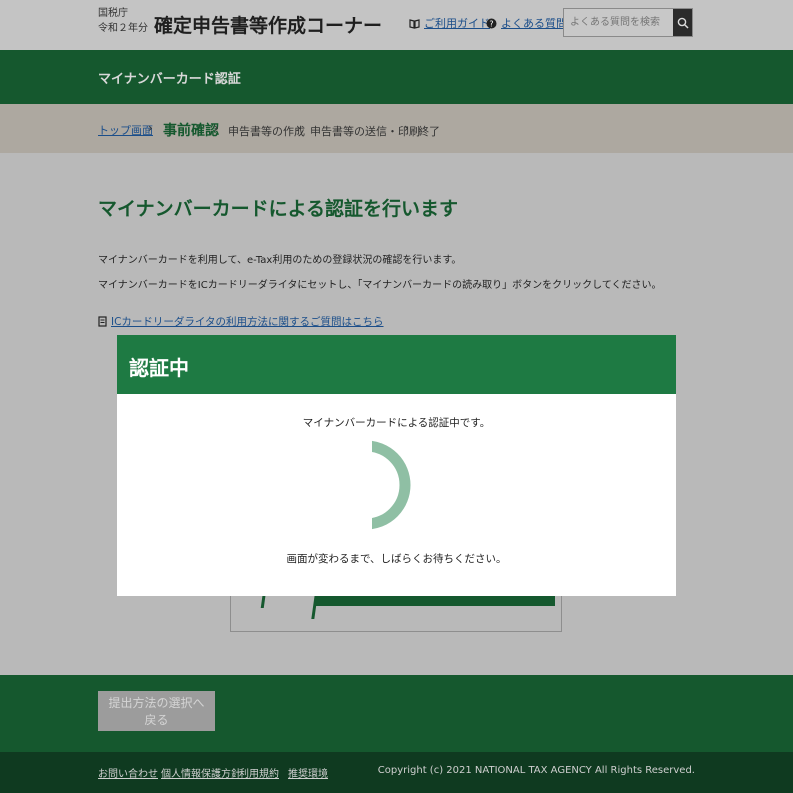 This screenshot has height=793, width=793. Describe the element at coordinates (396, 423) in the screenshot. I see `authenticating-message: マイナンバーカードによる認証中です。` at that location.